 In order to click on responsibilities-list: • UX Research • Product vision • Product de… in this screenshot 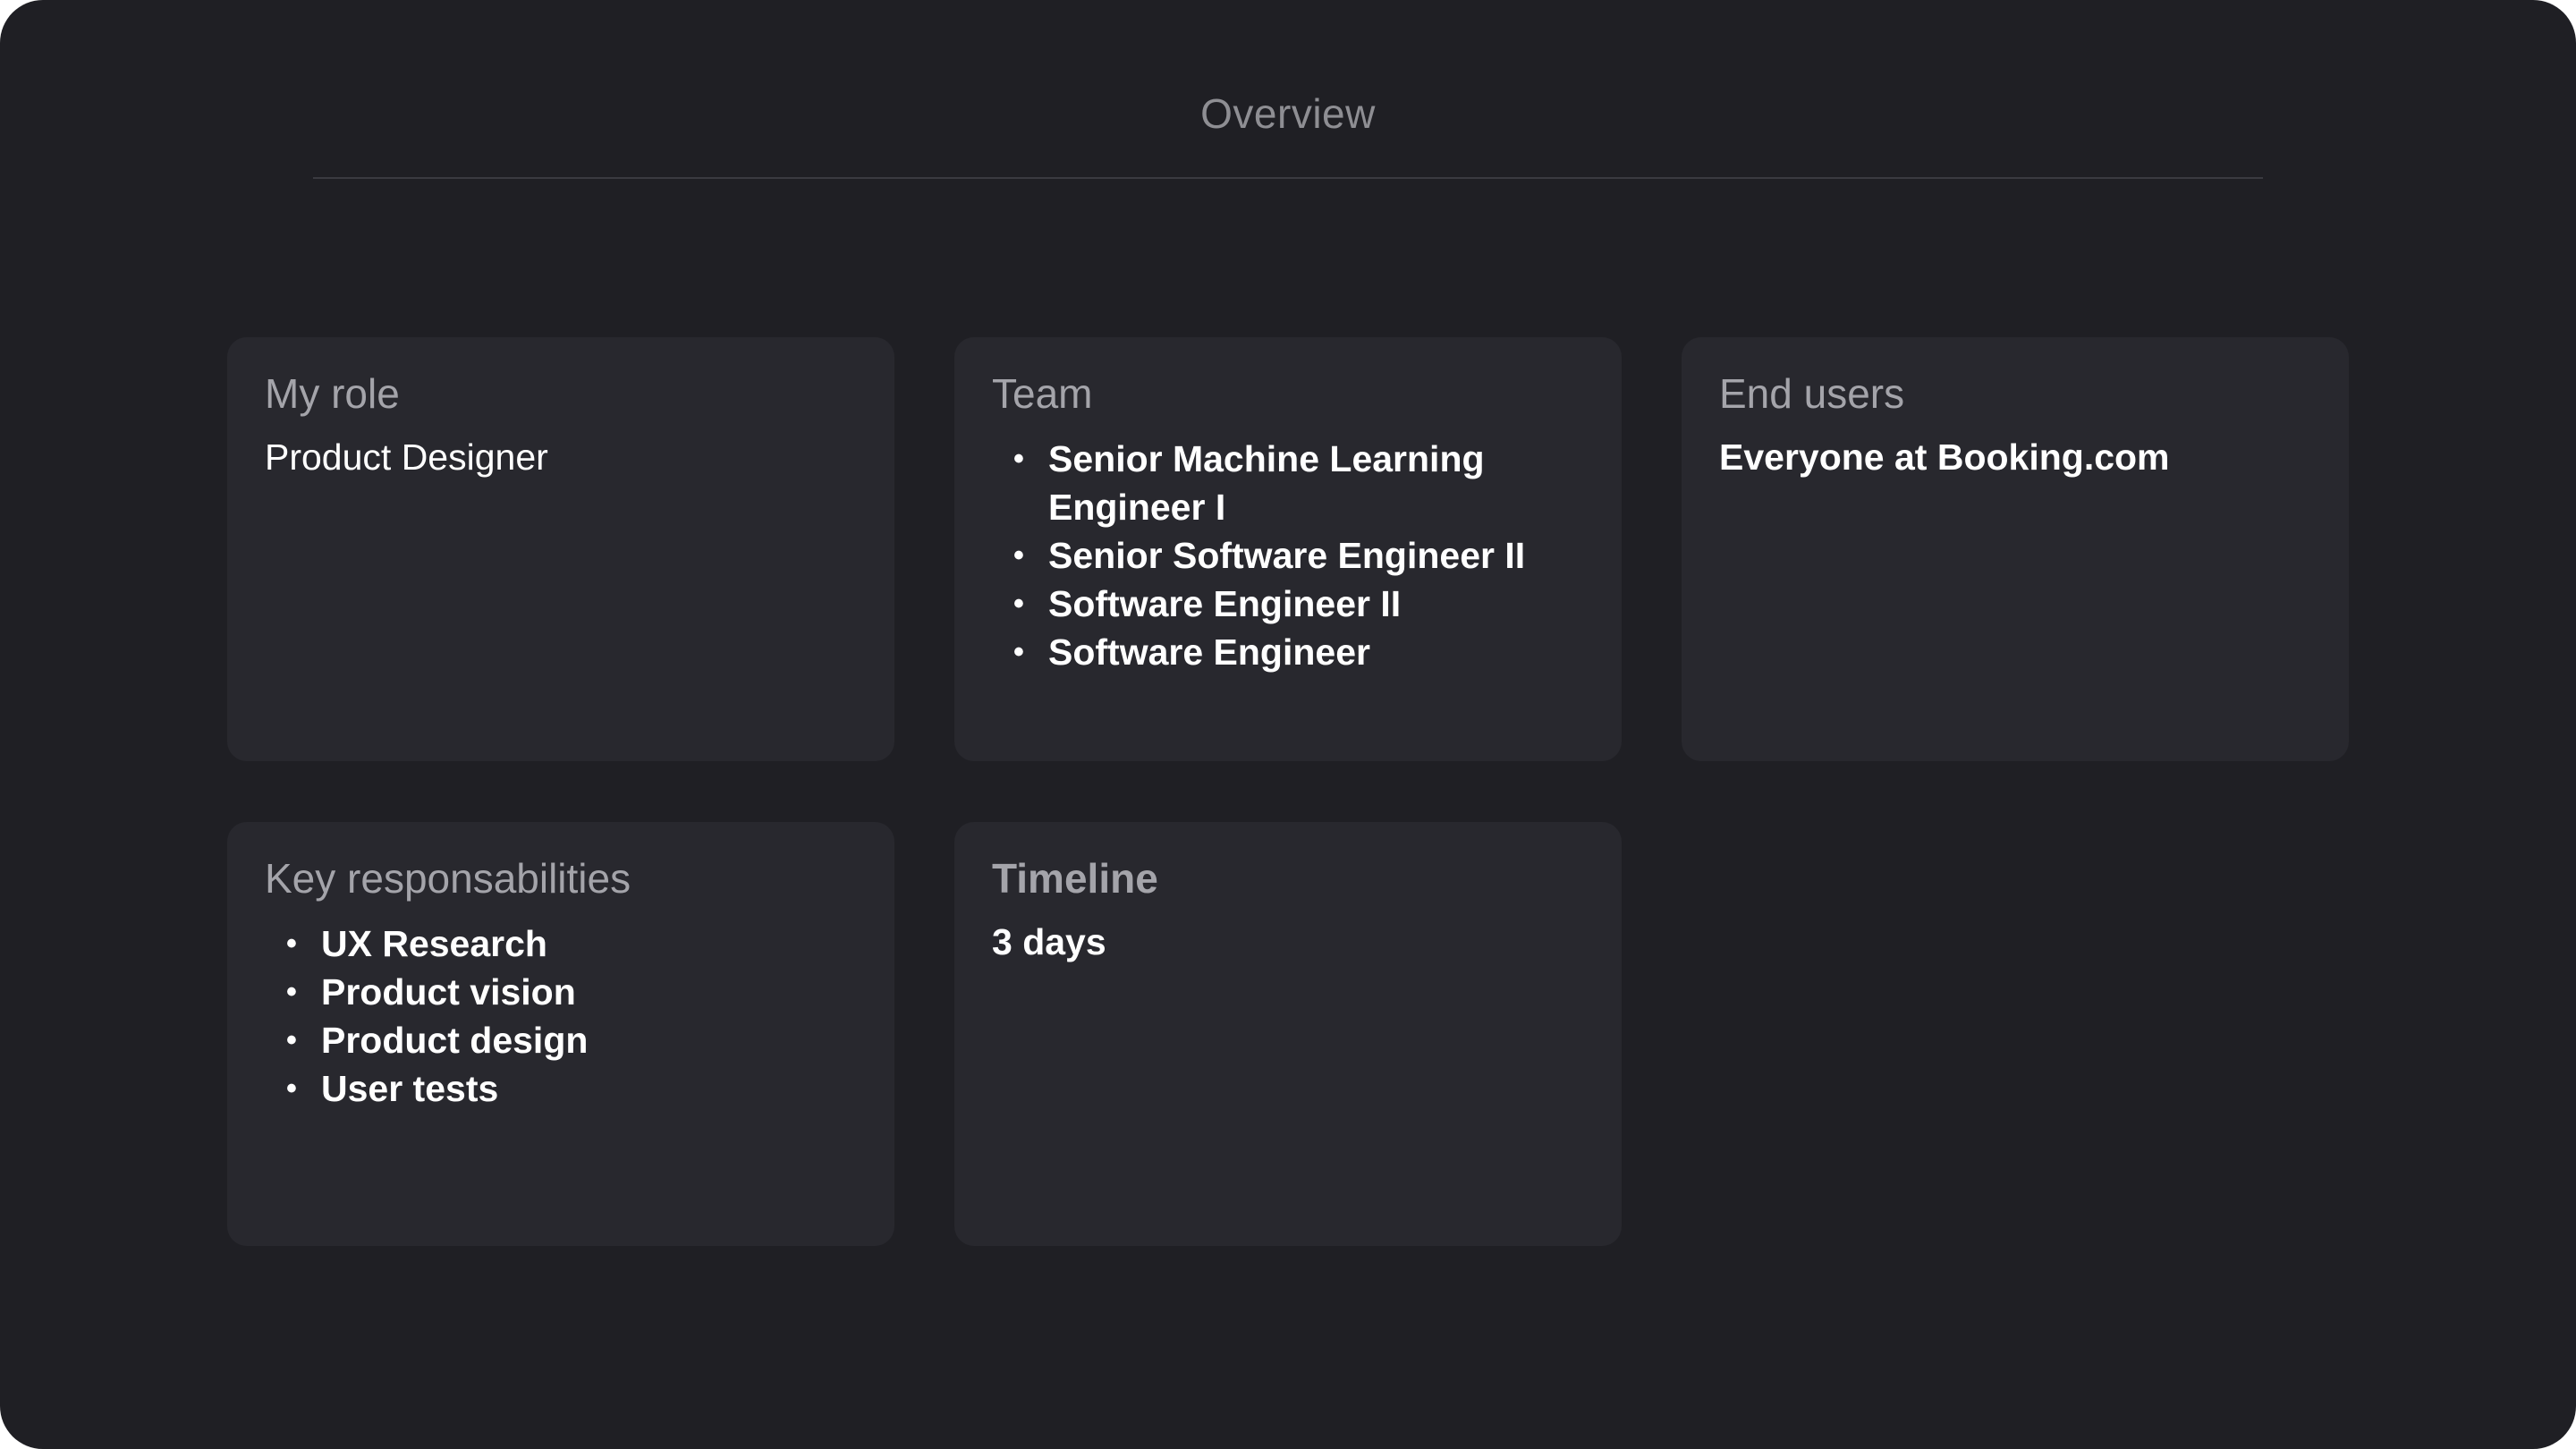, I will do `click(561, 1016)`.